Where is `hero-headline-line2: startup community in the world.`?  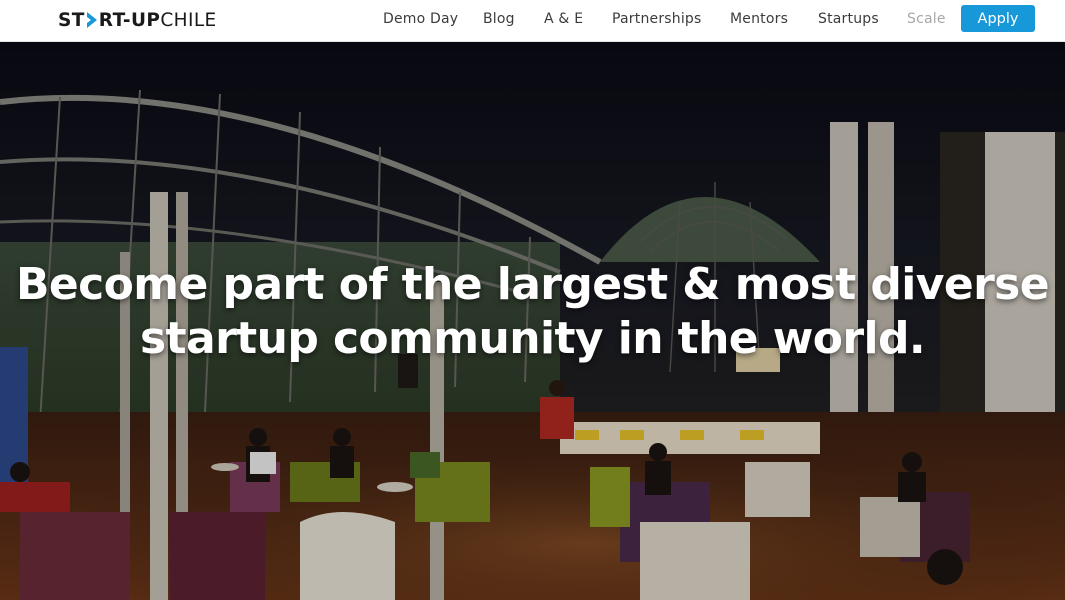
hero-headline-line2: startup community in the world. is located at coordinates (532, 338).